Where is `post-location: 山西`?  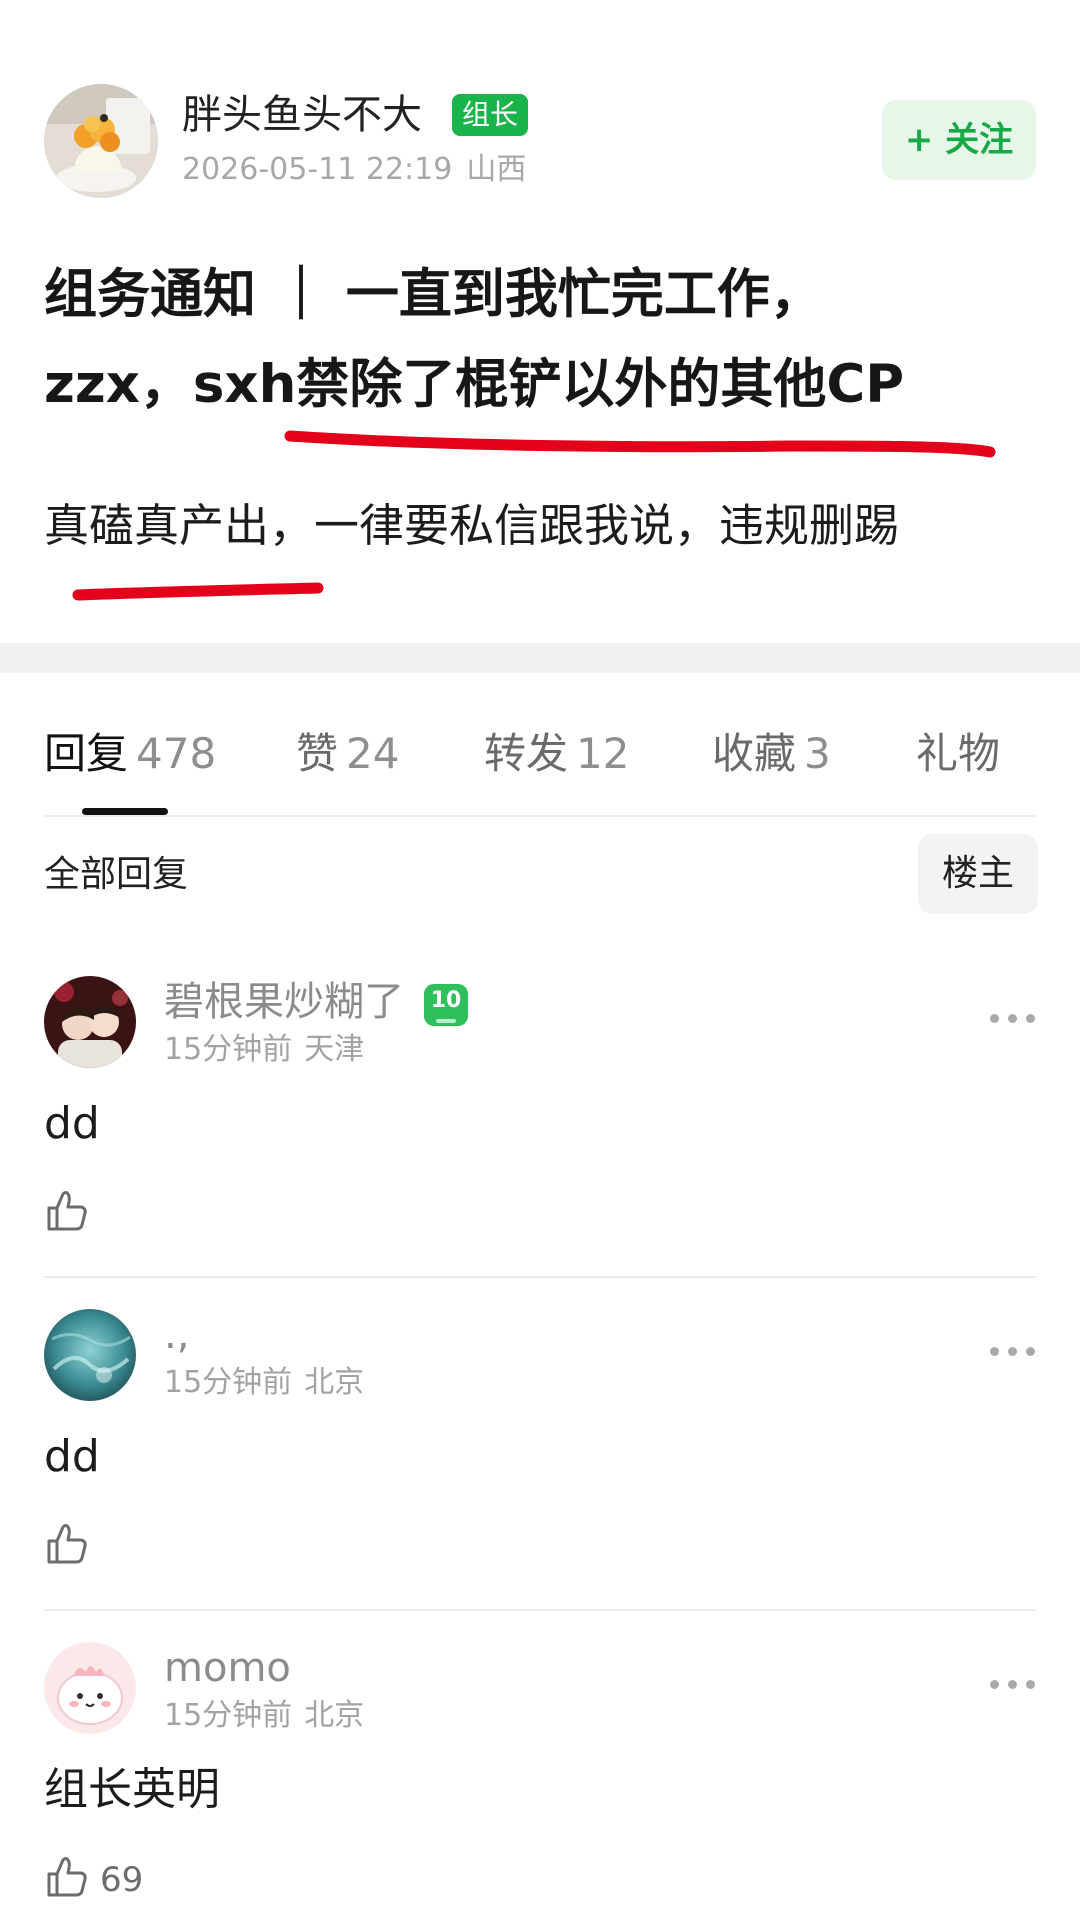
post-location: 山西 is located at coordinates (496, 169).